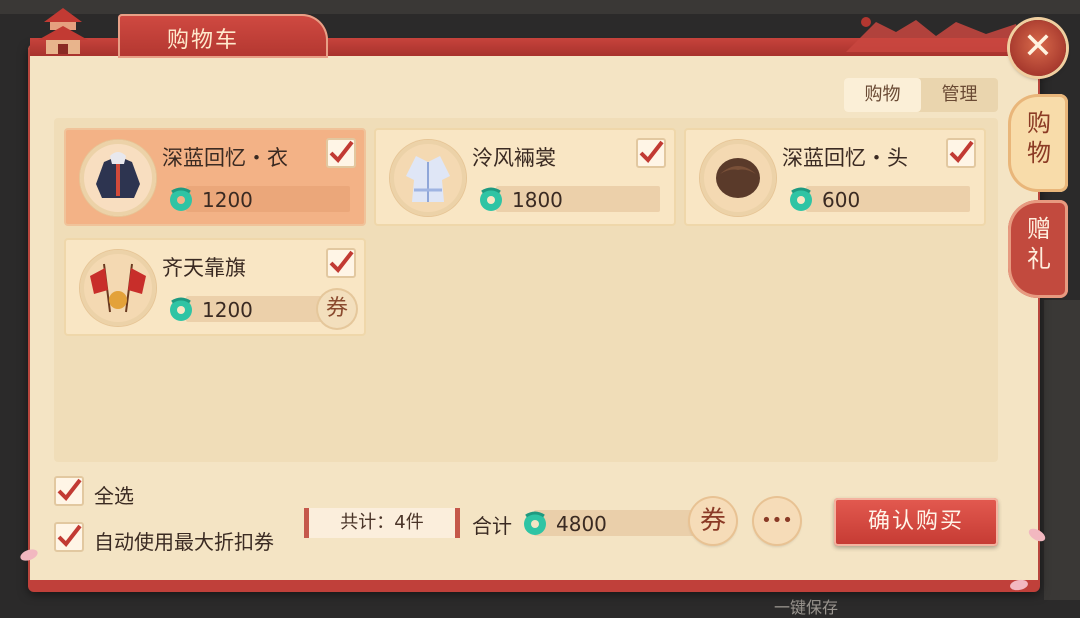  Describe the element at coordinates (215, 177) in the screenshot. I see `cart-item-card: 深蓝回忆・衣 1200` at that location.